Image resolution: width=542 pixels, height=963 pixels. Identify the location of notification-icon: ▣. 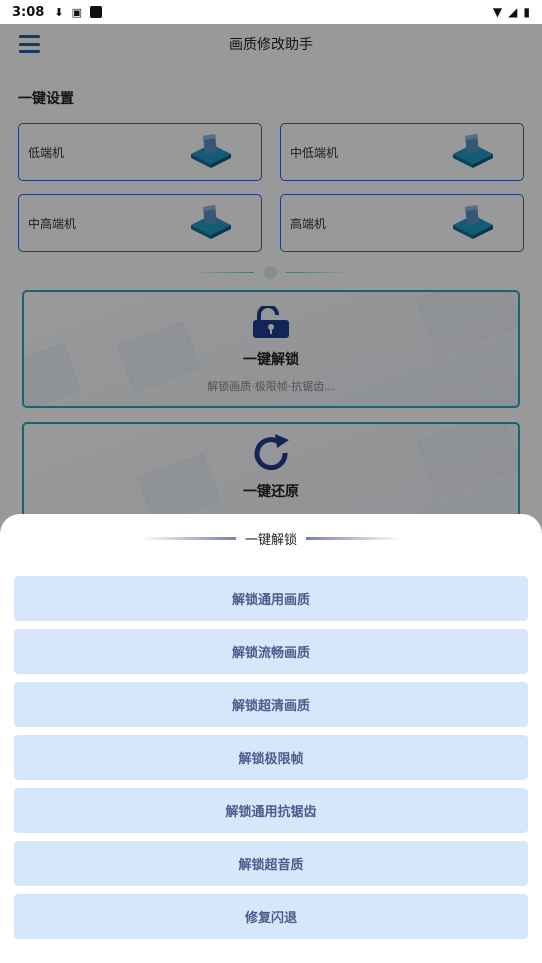
(76, 12).